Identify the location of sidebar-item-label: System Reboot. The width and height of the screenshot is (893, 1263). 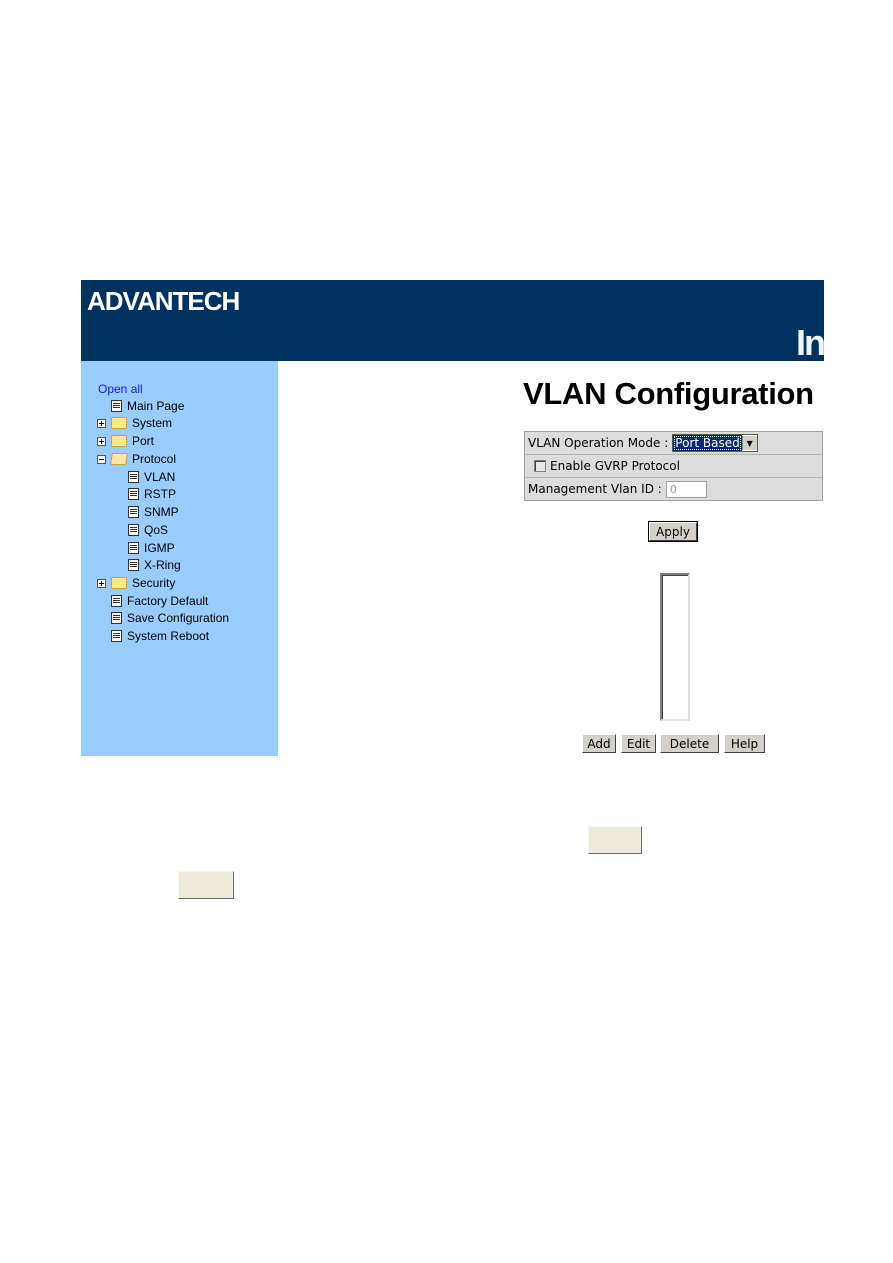
(168, 636).